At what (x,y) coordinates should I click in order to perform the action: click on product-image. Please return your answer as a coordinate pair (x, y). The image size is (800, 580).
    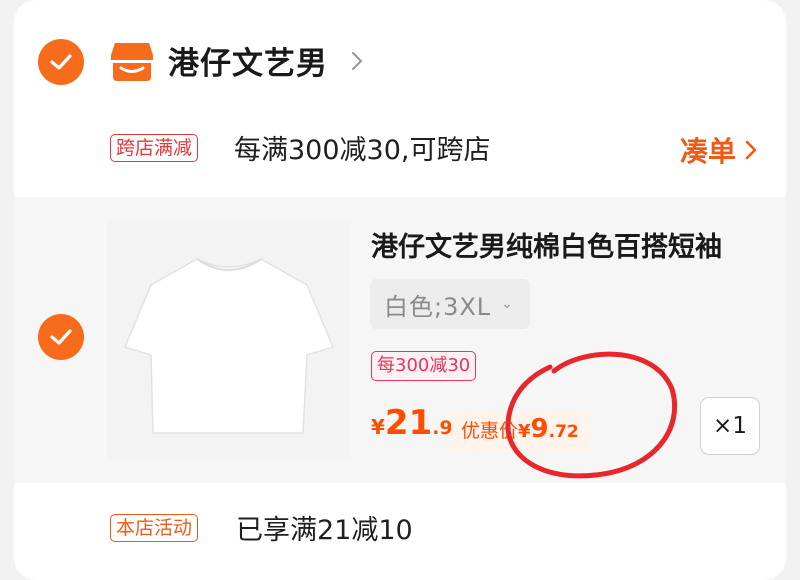
    Looking at the image, I should click on (229, 339).